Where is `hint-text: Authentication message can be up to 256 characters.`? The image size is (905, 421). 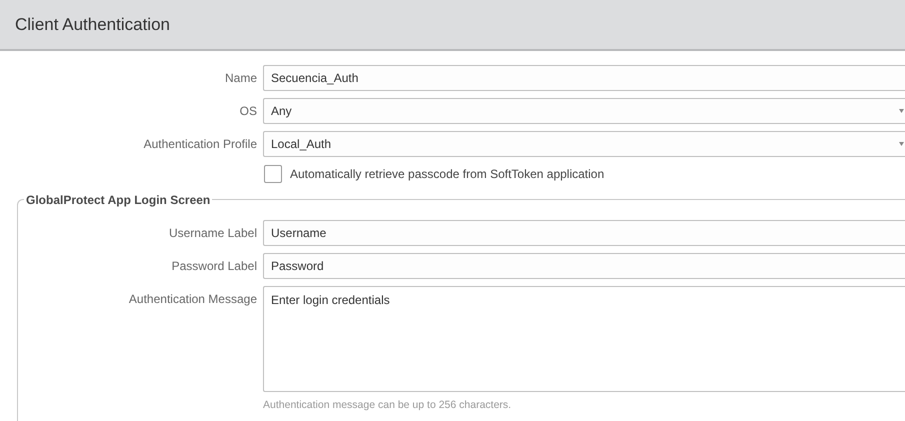 hint-text: Authentication message can be up to 256 characters. is located at coordinates (387, 405).